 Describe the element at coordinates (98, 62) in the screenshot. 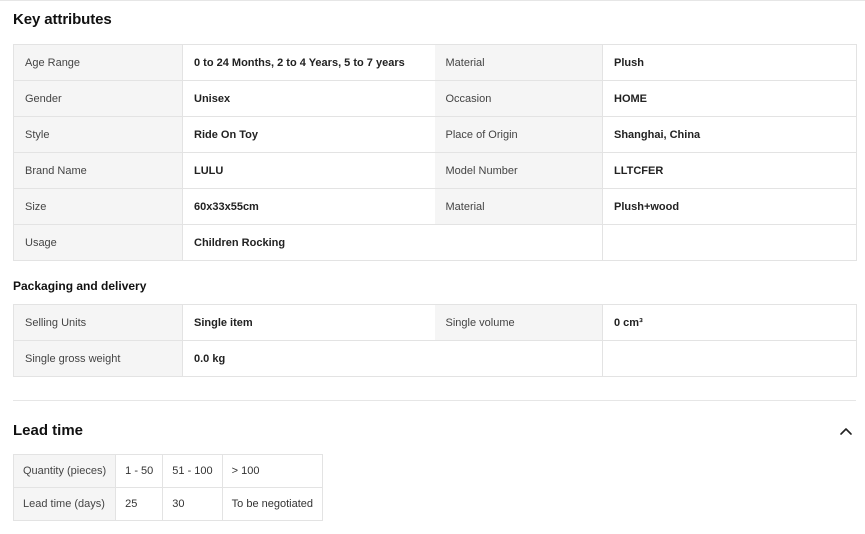

I see `attr-key: Age Range` at that location.